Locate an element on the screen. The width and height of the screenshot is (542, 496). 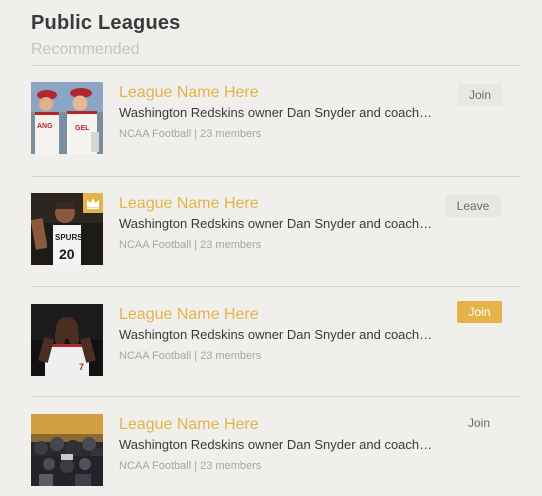
league-photo: ANG GEL is located at coordinates (67, 118).